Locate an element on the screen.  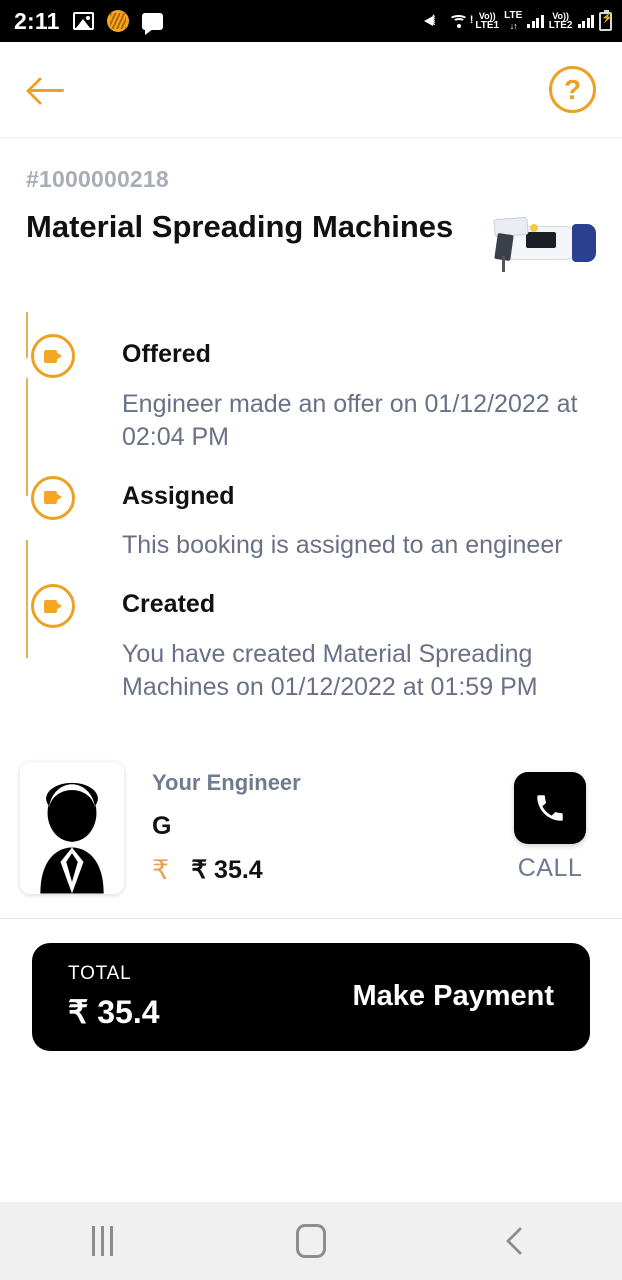
timeline-status: Assigned is located at coordinates (178, 495).